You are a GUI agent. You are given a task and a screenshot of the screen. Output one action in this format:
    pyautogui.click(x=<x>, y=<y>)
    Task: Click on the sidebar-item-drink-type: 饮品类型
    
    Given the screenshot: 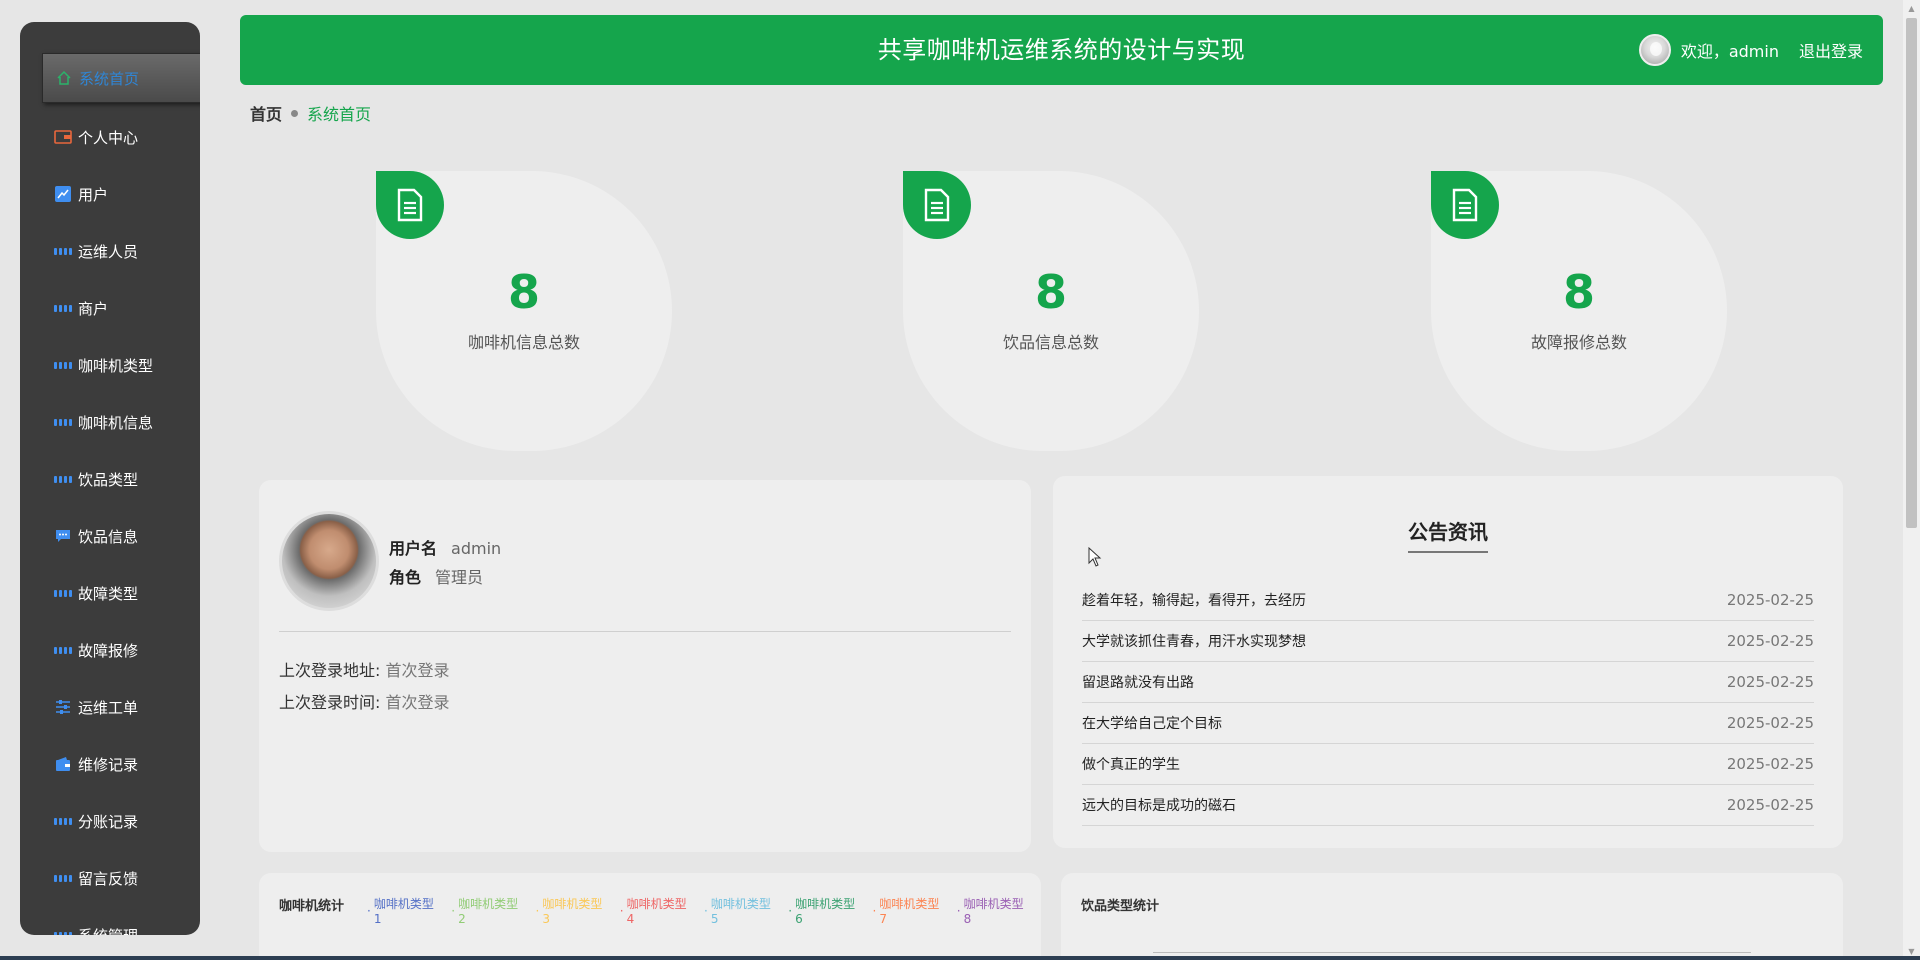 What is the action you would take?
    pyautogui.click(x=127, y=479)
    